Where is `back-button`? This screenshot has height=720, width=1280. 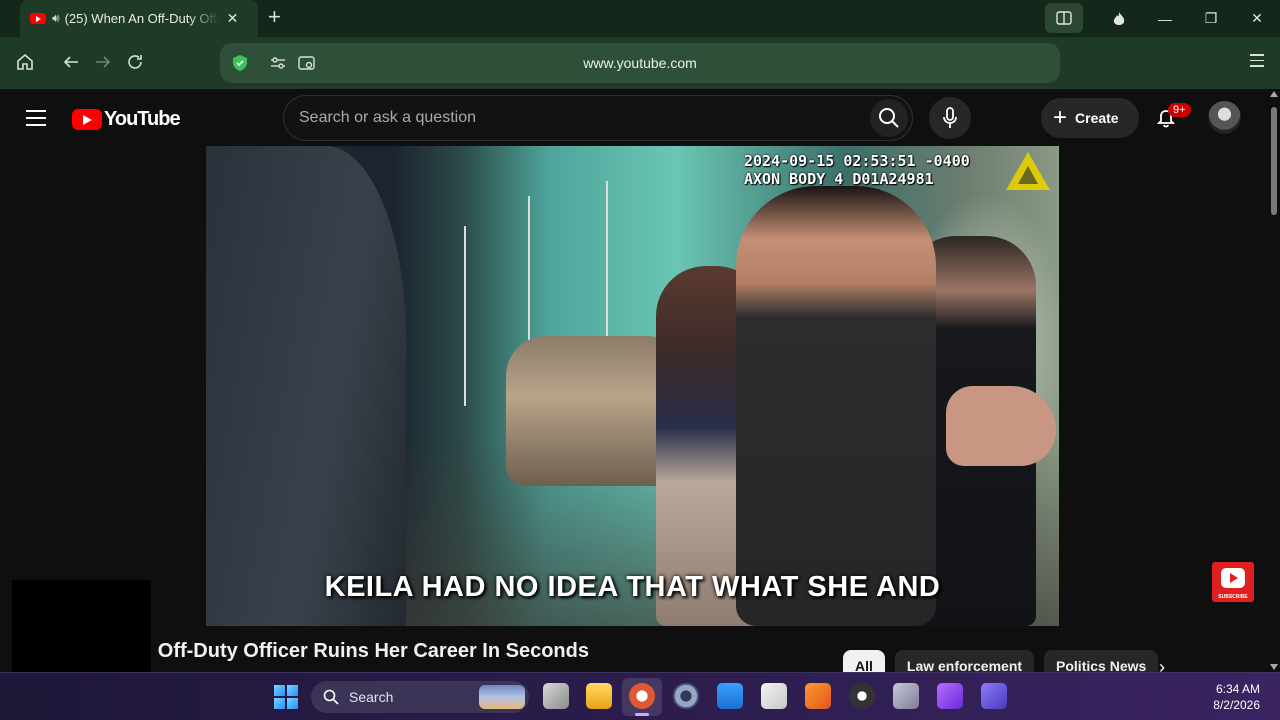
back-button is located at coordinates (71, 62).